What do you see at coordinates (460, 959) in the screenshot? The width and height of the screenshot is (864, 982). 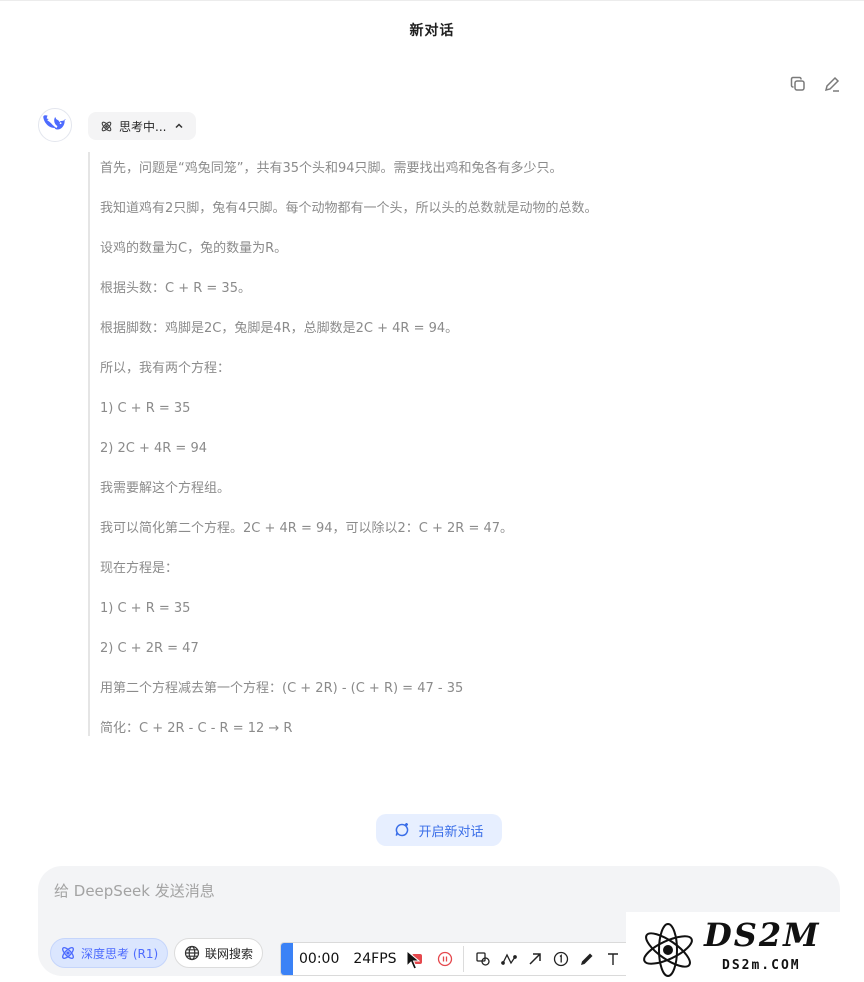 I see `screen-recorder-toolbar: 00:00 24FPS` at bounding box center [460, 959].